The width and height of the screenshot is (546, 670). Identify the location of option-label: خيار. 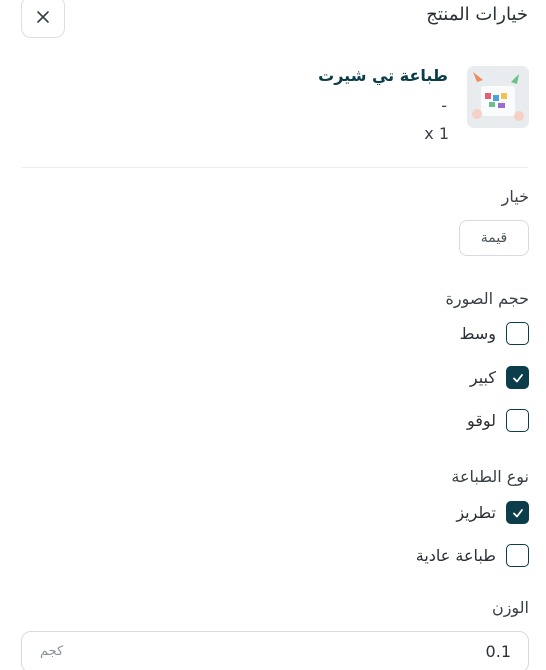
(515, 196).